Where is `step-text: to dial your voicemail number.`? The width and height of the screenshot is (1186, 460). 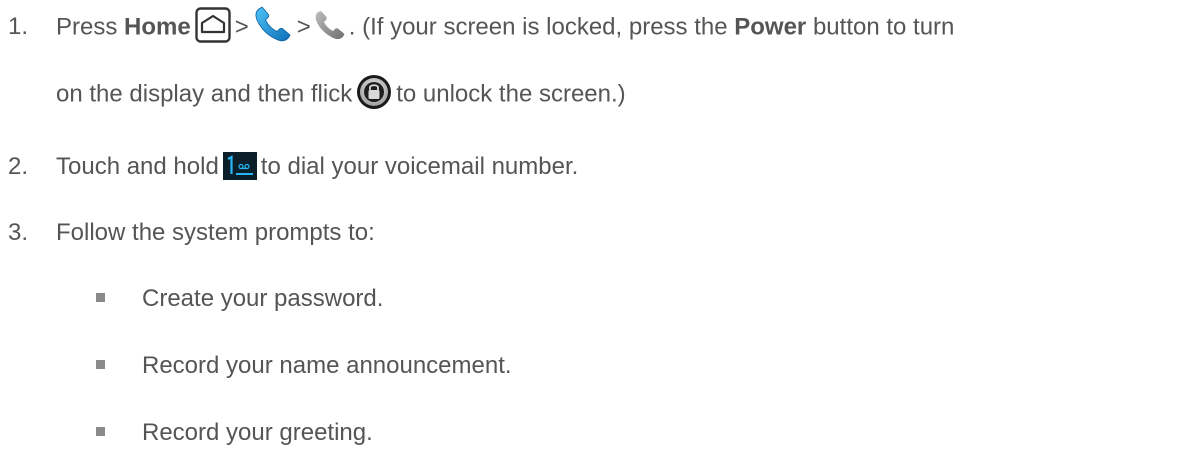
step-text: to dial your voicemail number. is located at coordinates (419, 166).